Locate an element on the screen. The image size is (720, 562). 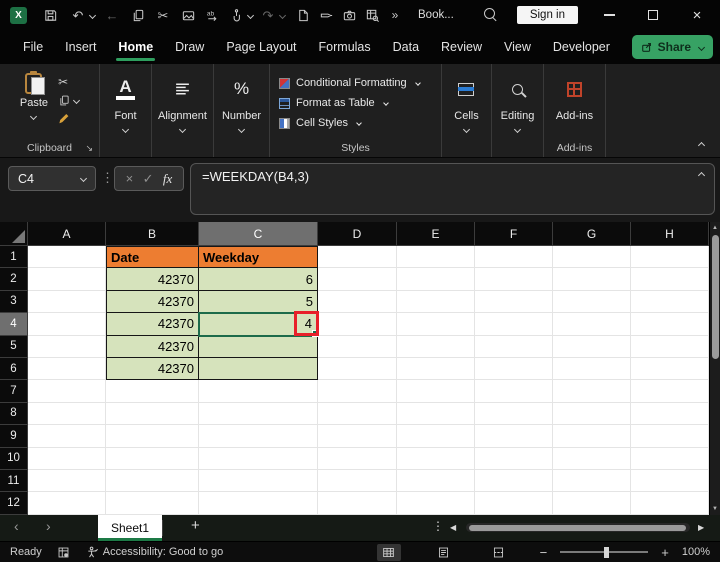
tab-home: Home is located at coordinates (135, 47).